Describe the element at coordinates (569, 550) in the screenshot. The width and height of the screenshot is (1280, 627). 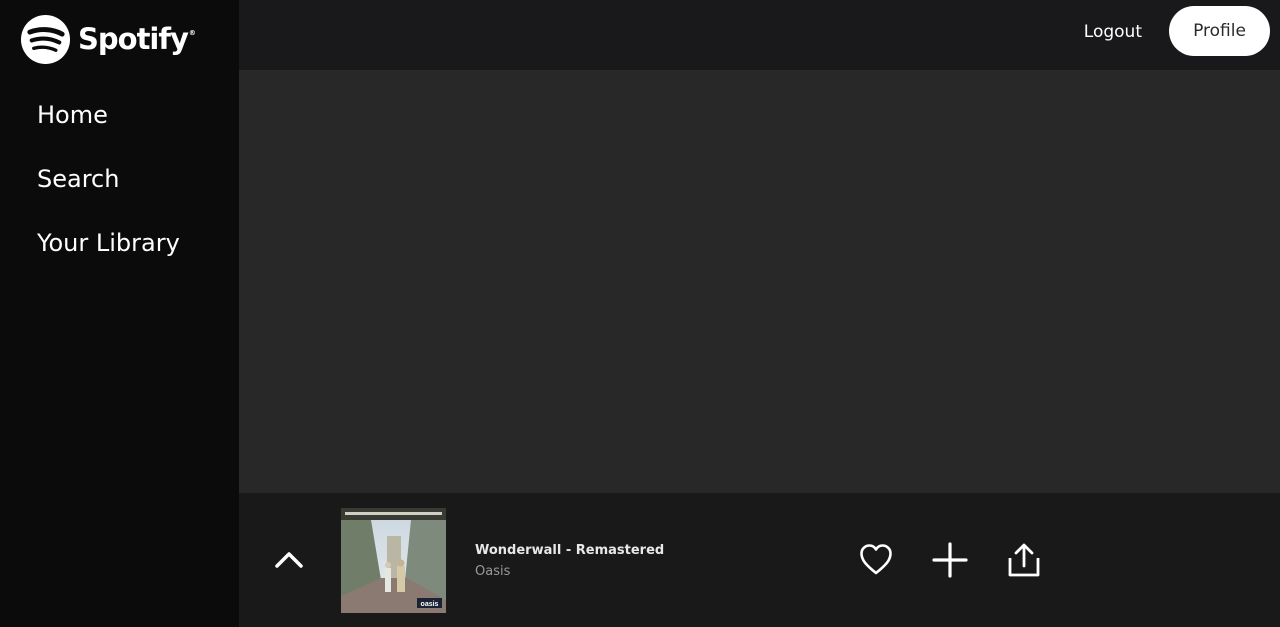
I see `track-title: Wonderwall - Remastered` at that location.